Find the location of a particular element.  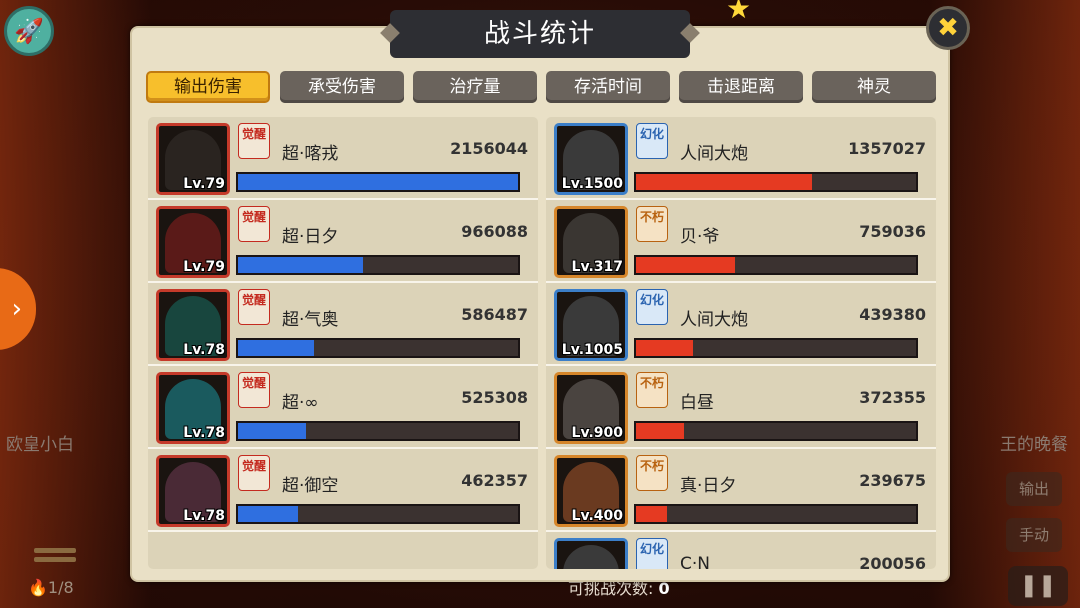

hero-portrait: Lv.400 is located at coordinates (591, 491).